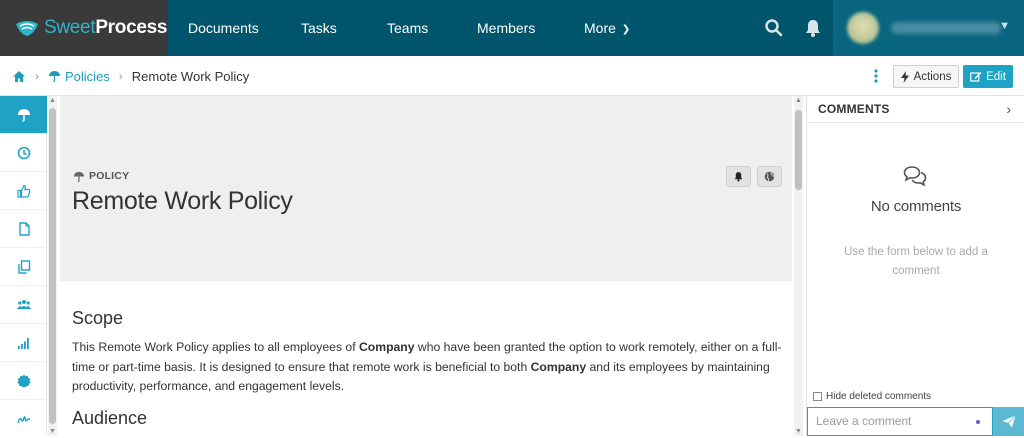  I want to click on rail-badge, so click(23, 381).